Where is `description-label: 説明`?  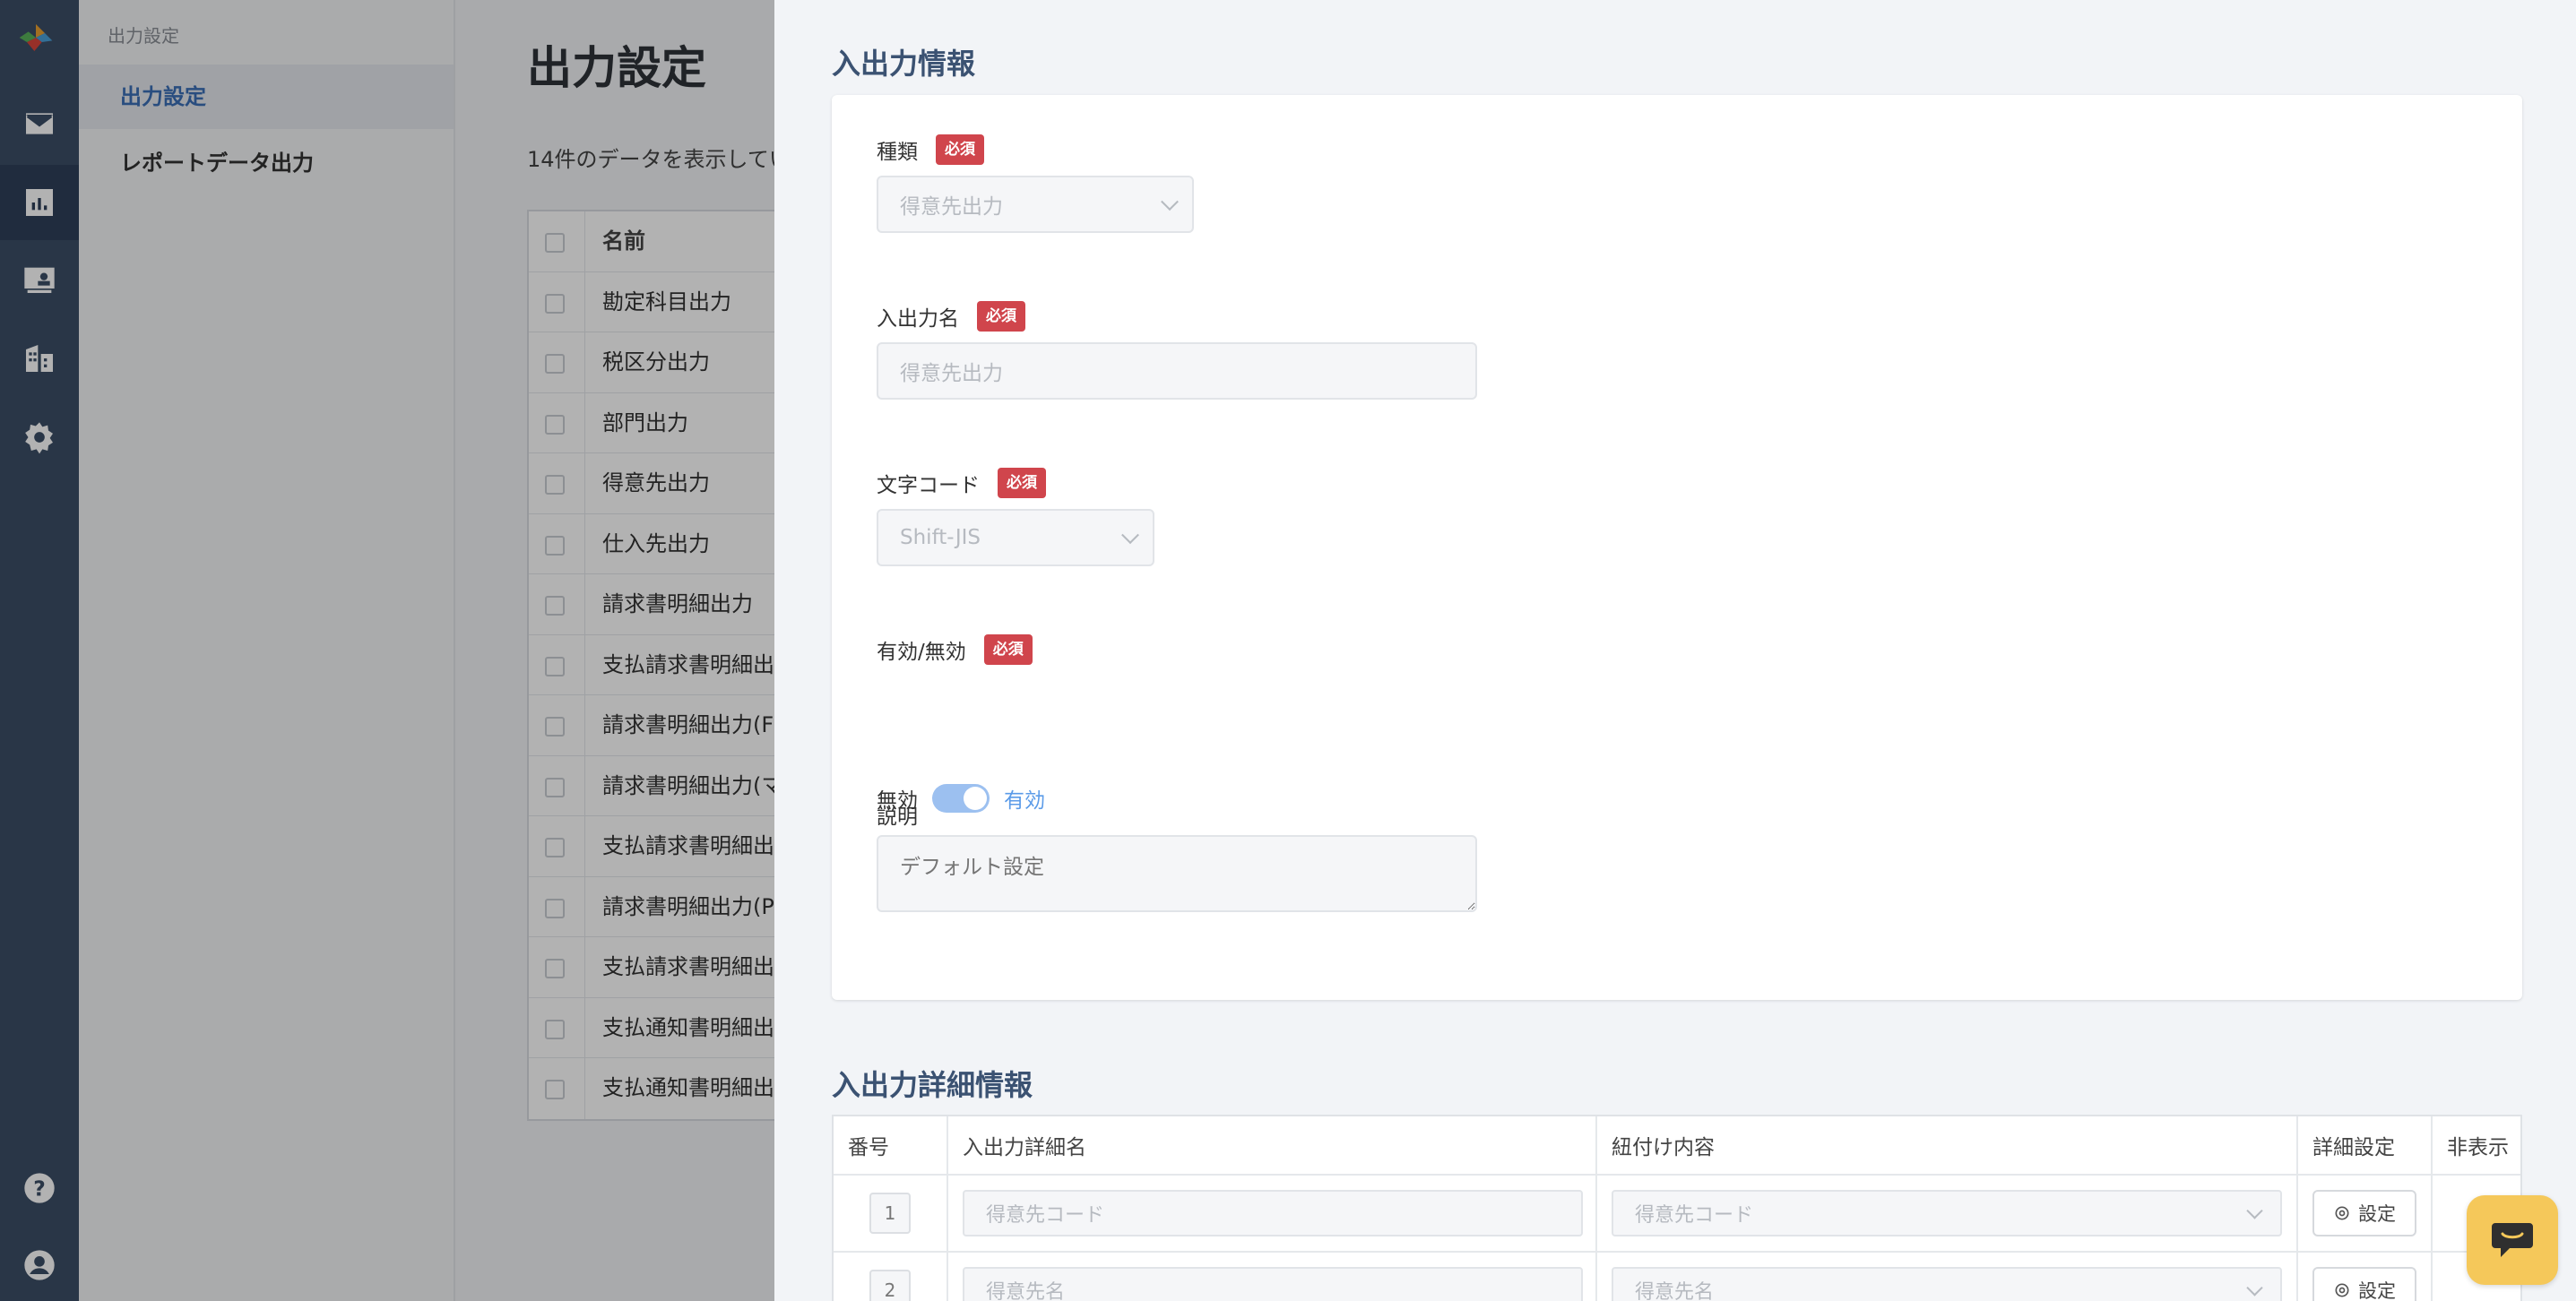
description-label: 説明 is located at coordinates (897, 817).